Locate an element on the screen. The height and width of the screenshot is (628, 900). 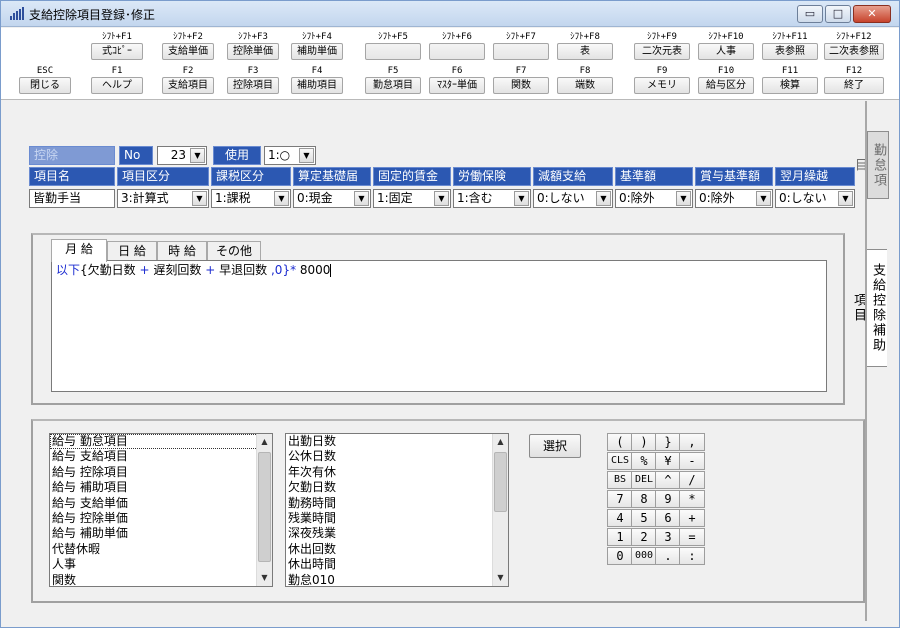
list-item: 休出時間 is located at coordinates (397, 564).